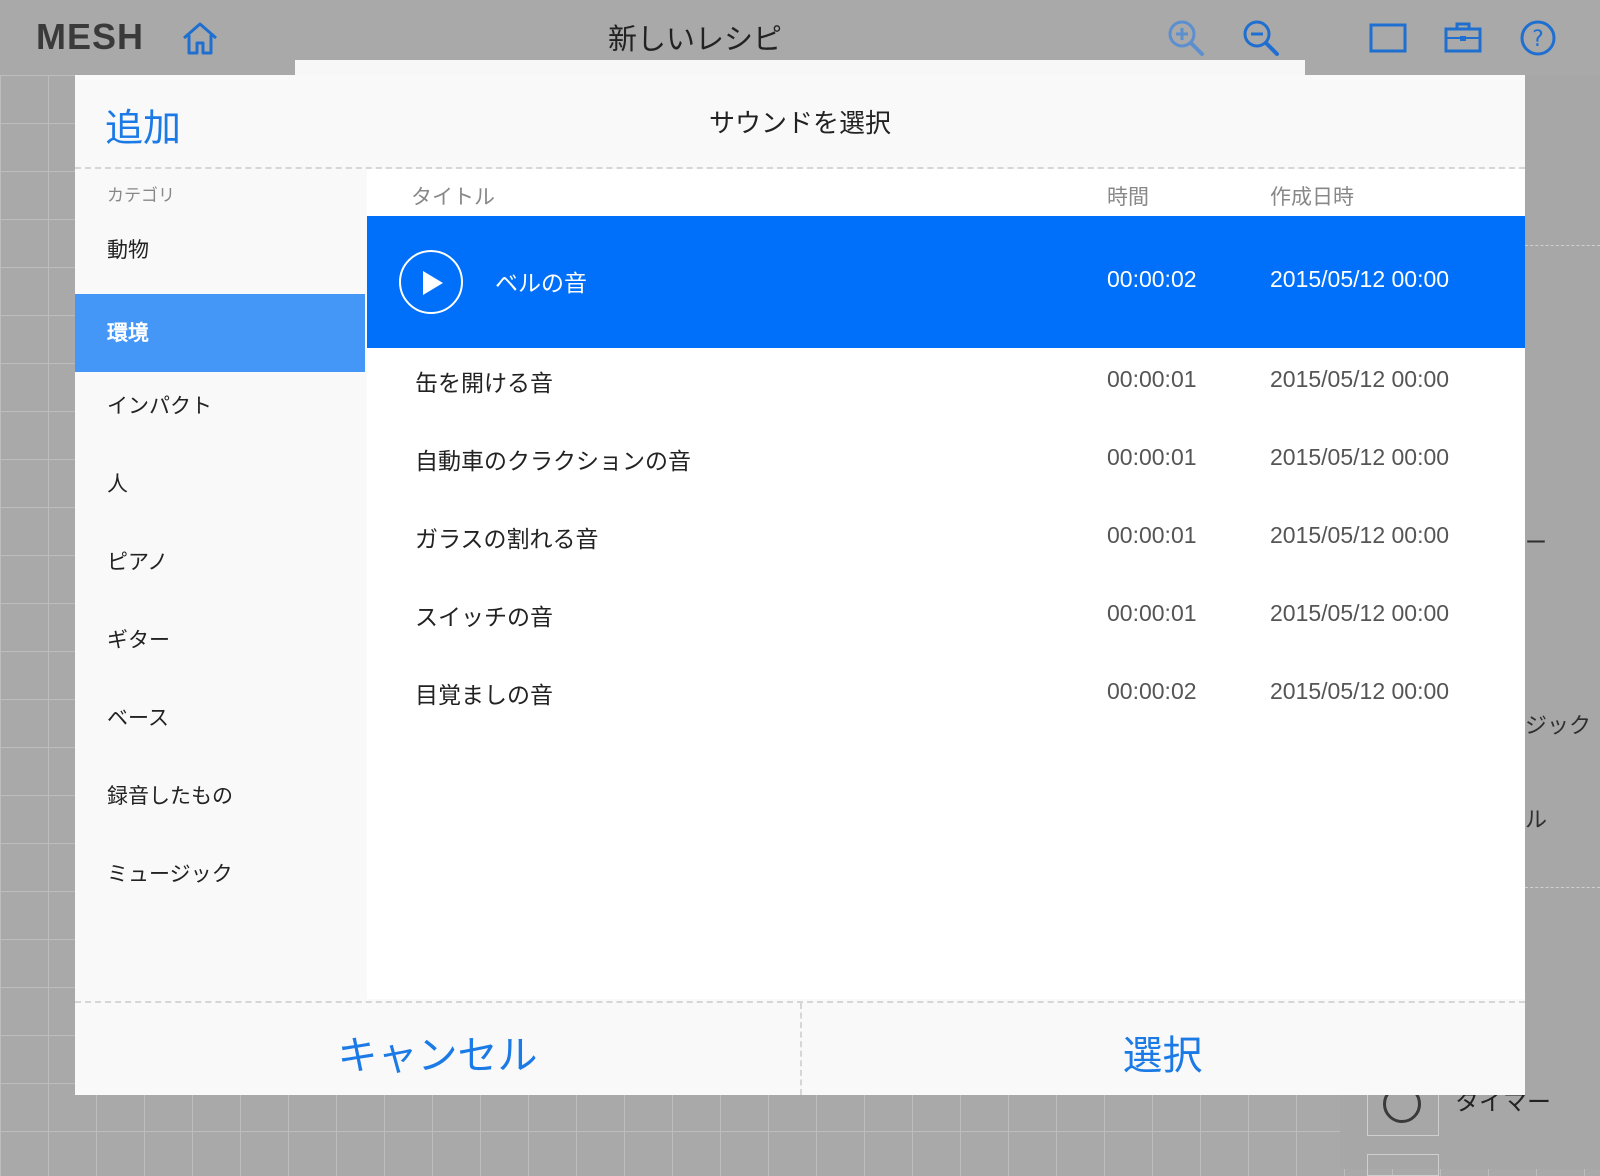 This screenshot has width=1600, height=1176. I want to click on block-tile, so click(1403, 1165).